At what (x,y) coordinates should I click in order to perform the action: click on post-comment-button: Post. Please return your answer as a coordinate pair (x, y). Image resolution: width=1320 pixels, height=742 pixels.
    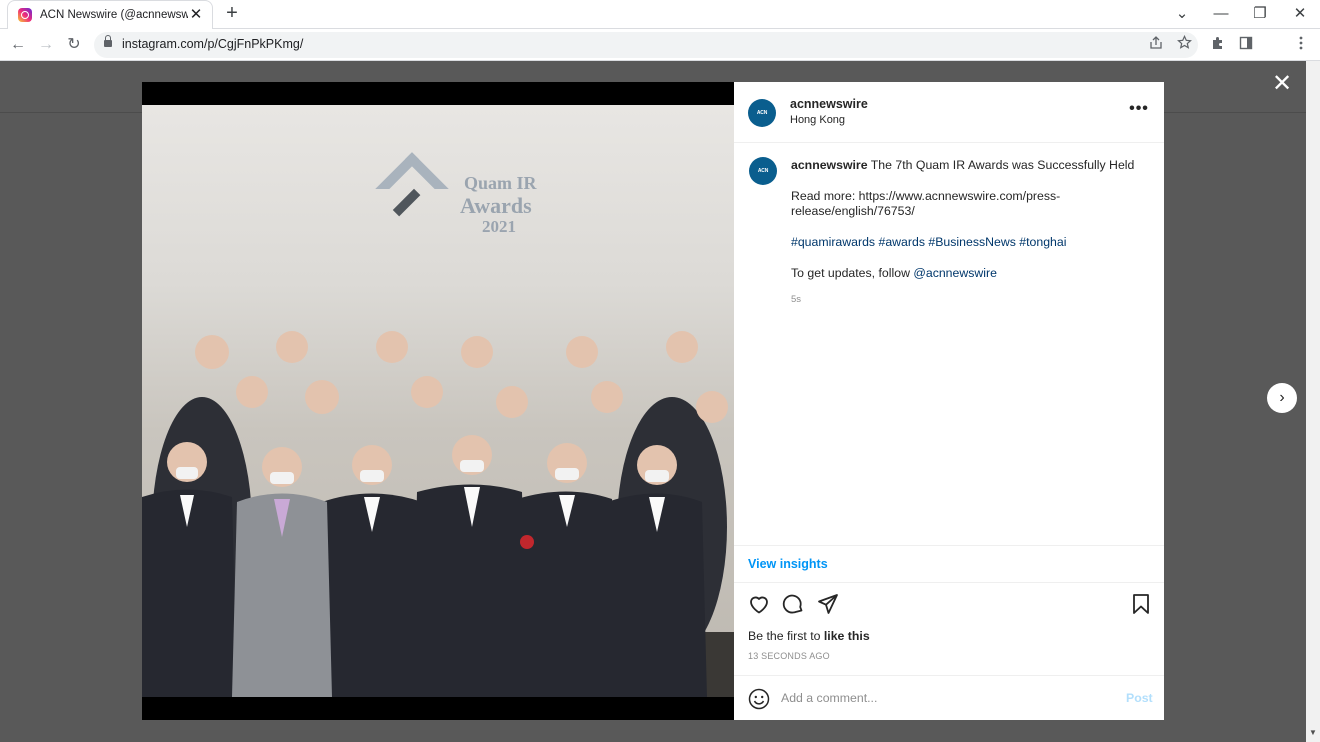
    Looking at the image, I should click on (1139, 698).